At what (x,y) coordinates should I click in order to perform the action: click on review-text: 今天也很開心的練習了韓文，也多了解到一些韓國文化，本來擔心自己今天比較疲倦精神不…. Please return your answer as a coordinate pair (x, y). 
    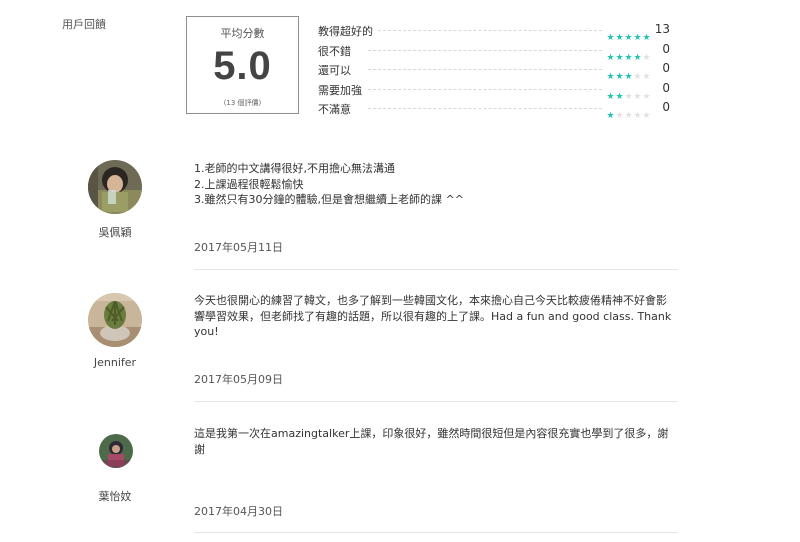
    Looking at the image, I should click on (433, 316).